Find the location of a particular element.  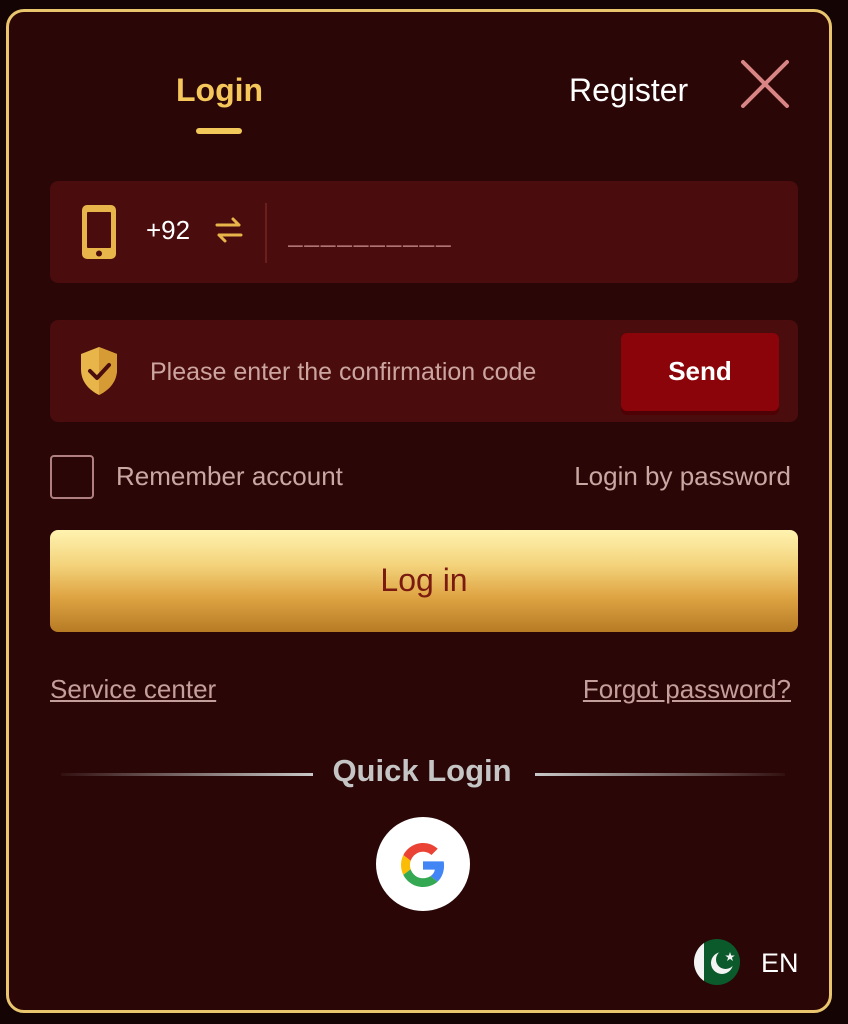

close-icon is located at coordinates (765, 84).